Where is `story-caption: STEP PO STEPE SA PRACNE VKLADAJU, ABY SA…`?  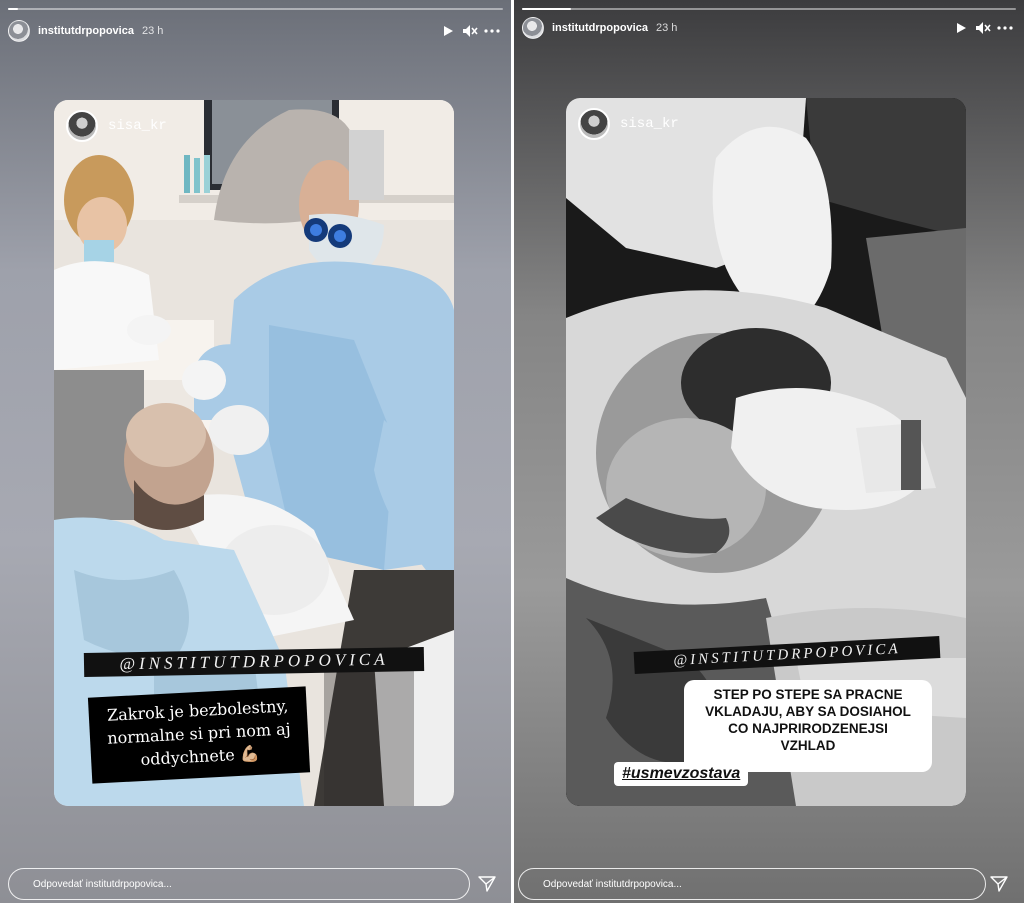 story-caption: STEP PO STEPE SA PRACNE VKLADAJU, ABY SA… is located at coordinates (808, 726).